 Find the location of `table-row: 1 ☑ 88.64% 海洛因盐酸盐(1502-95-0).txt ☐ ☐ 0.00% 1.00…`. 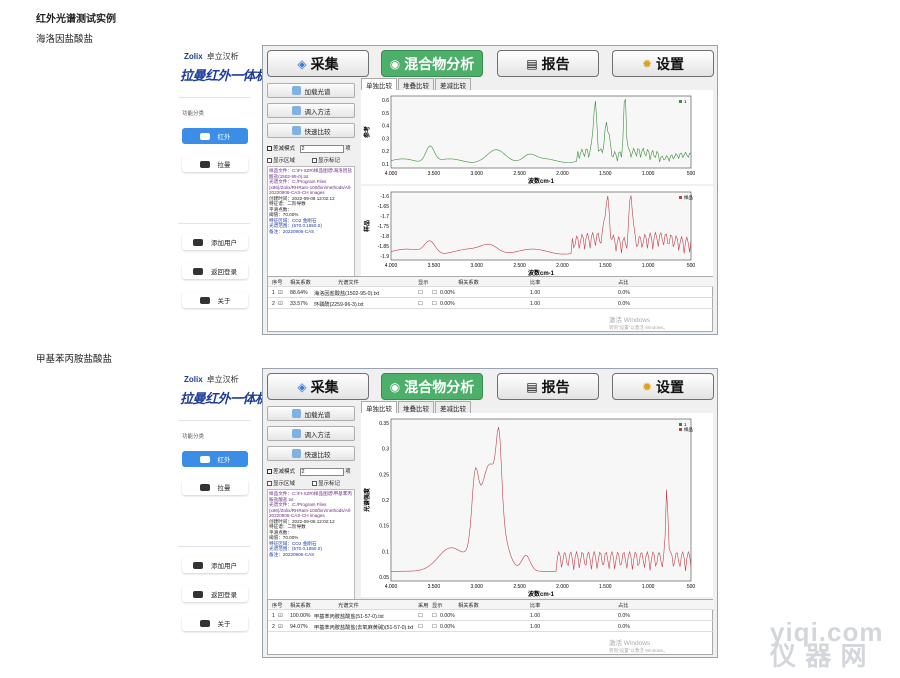

table-row: 1 ☑ 88.64% 海洛因盐酸盐(1502-95-0).txt ☐ ☐ 0.00% 1.00… is located at coordinates (491, 293).